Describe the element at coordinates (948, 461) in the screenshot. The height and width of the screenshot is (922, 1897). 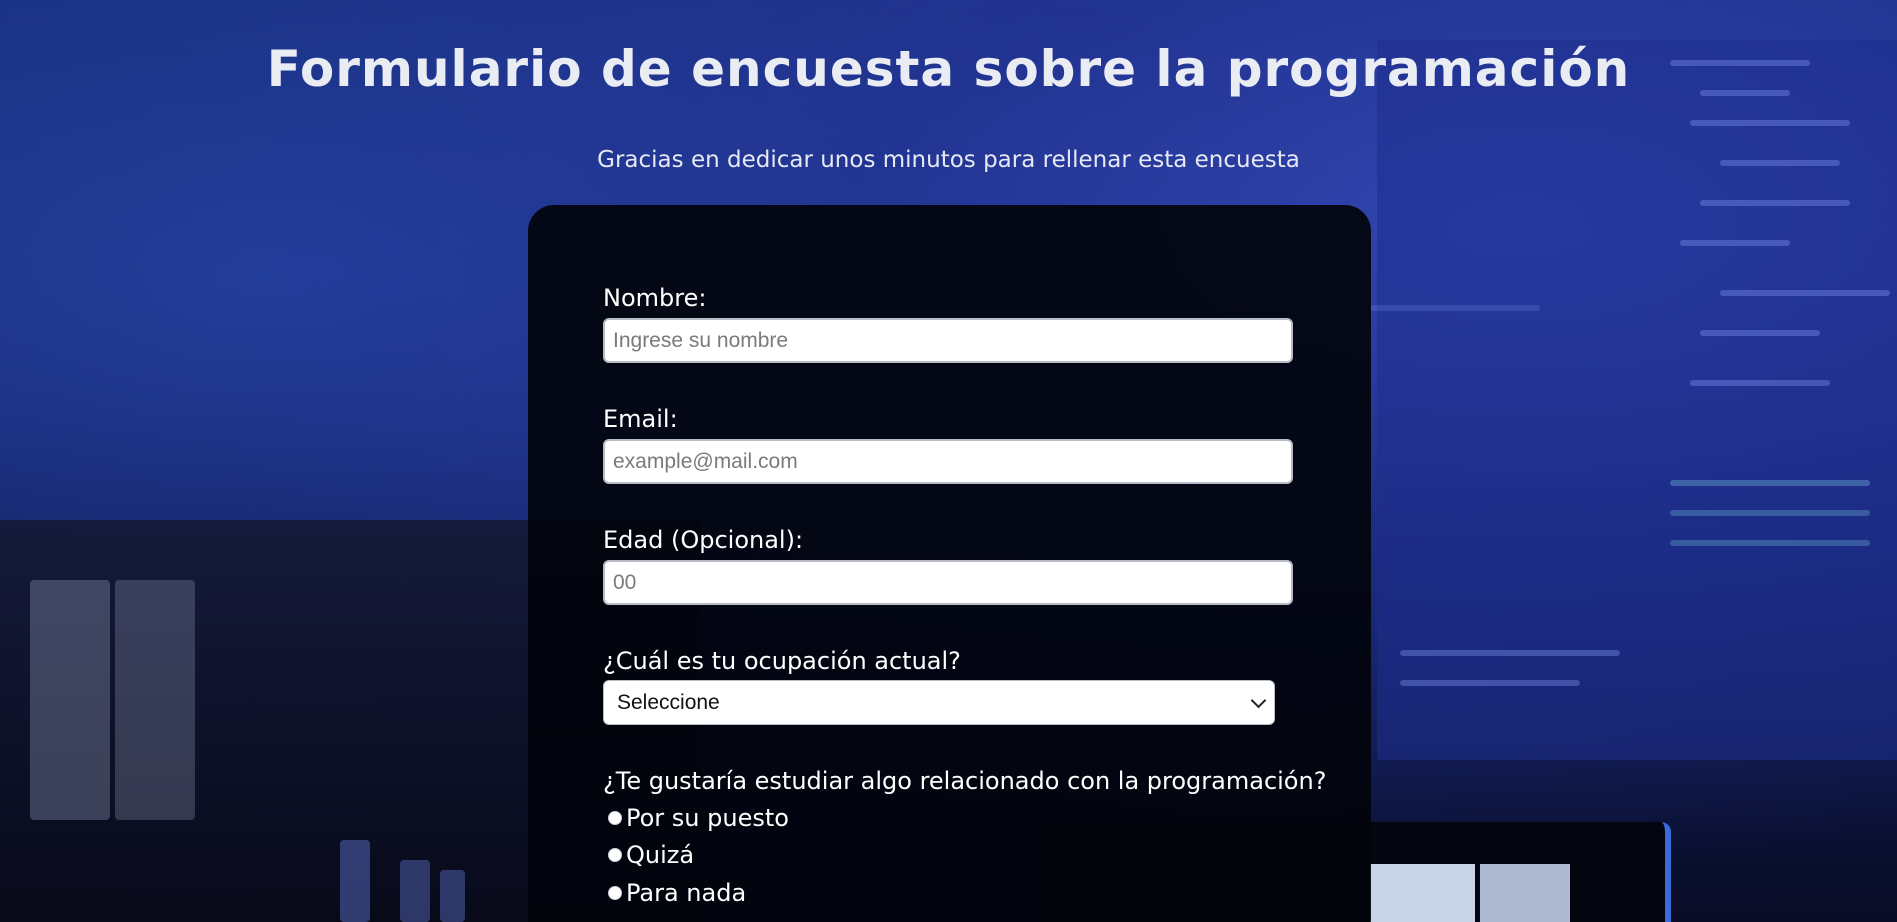
I see `email-input` at that location.